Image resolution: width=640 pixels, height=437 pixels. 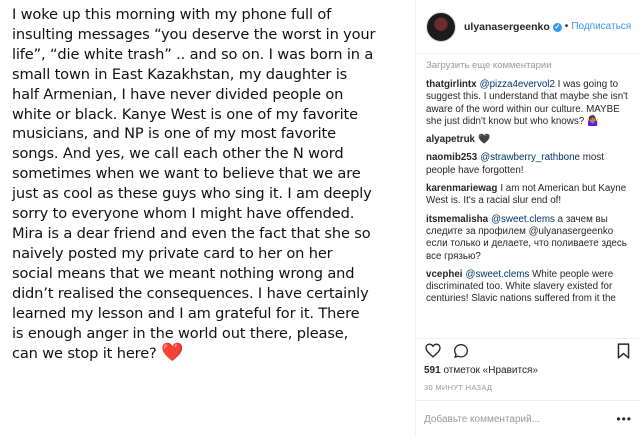 What do you see at coordinates (172, 353) in the screenshot?
I see `red-heart-icon: ❤️` at bounding box center [172, 353].